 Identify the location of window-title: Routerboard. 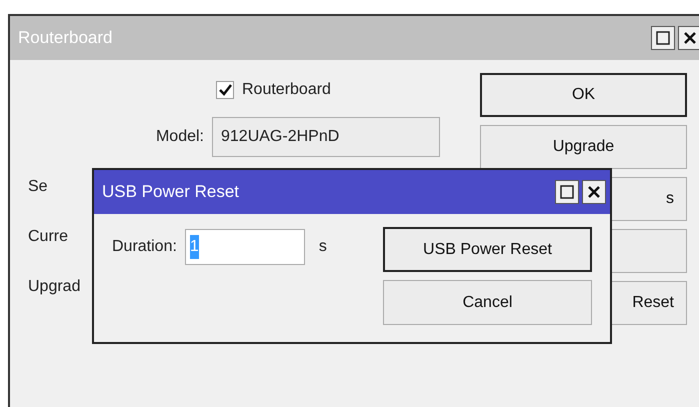
(65, 38).